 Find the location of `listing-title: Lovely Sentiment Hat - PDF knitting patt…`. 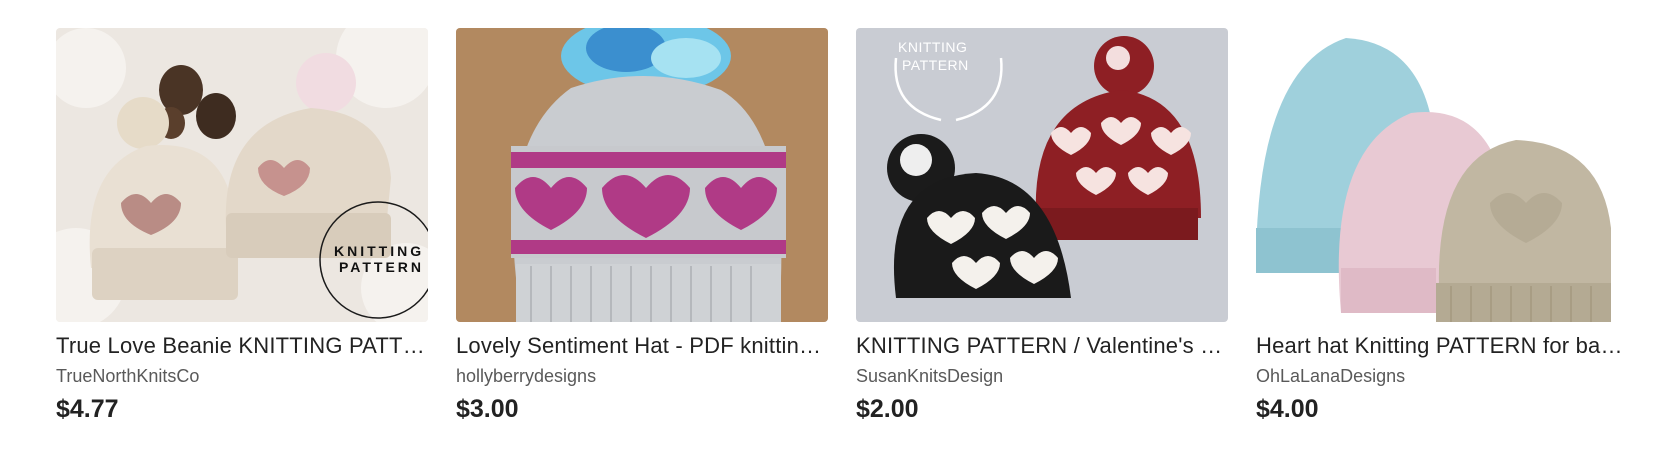

listing-title: Lovely Sentiment Hat - PDF knitting patt… is located at coordinates (642, 346).